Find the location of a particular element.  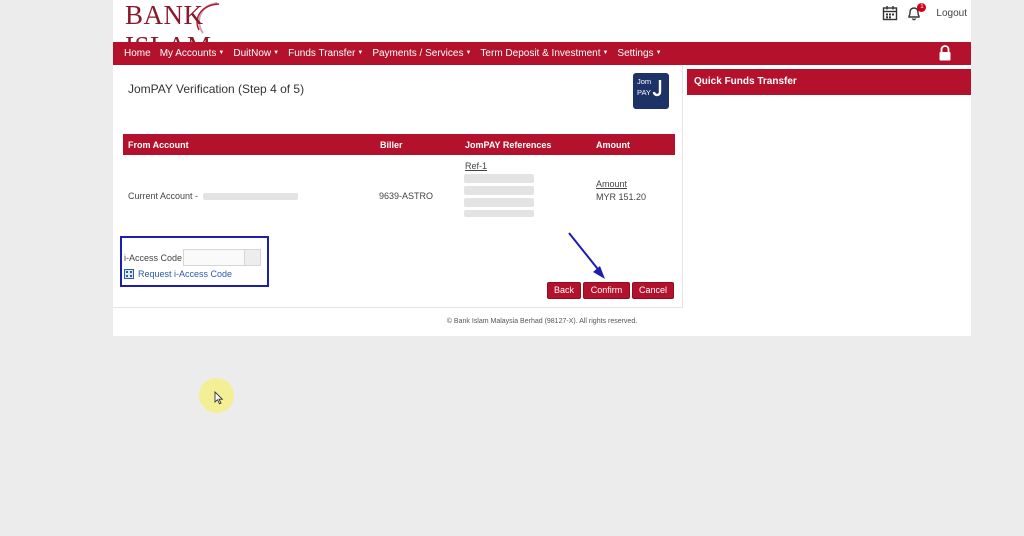

nav-settings: Settings ▼ is located at coordinates (639, 53).